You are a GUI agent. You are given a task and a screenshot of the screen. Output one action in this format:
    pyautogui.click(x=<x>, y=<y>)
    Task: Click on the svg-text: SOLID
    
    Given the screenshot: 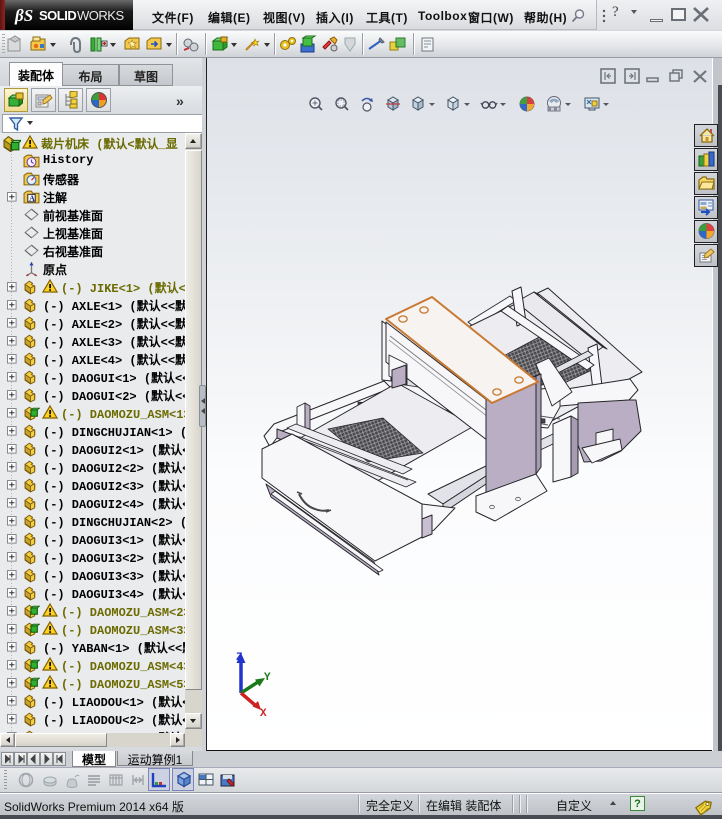 What is the action you would take?
    pyautogui.click(x=57, y=15)
    